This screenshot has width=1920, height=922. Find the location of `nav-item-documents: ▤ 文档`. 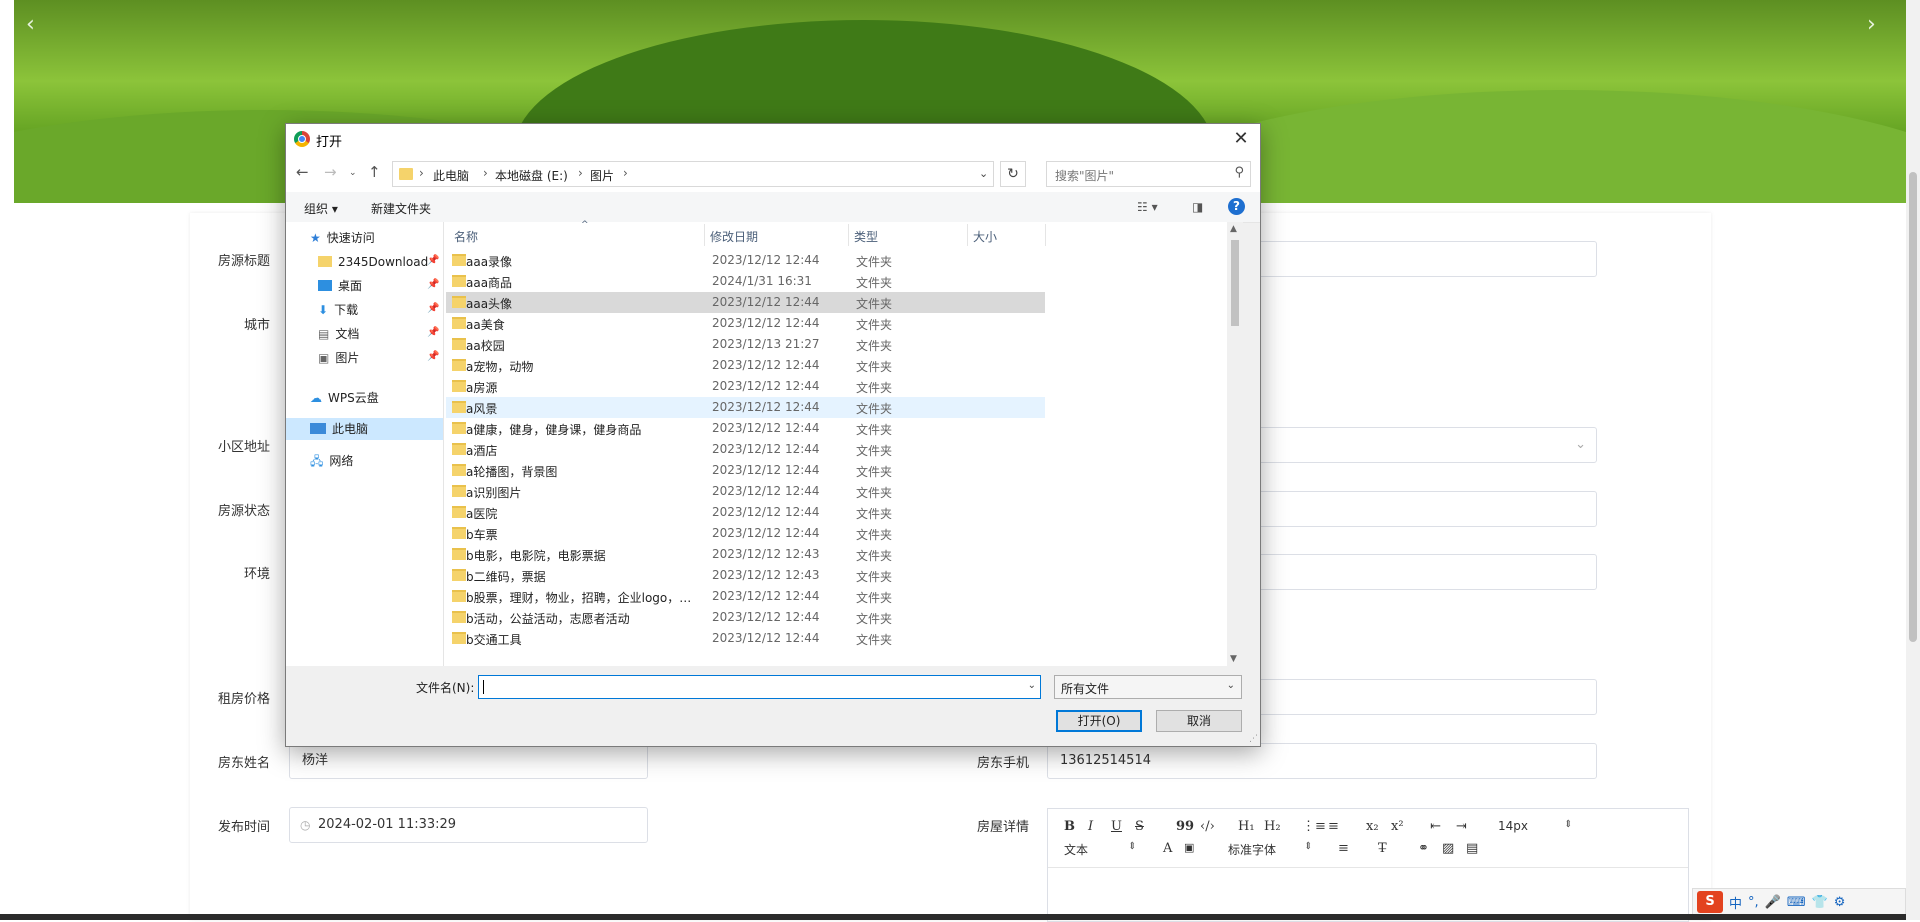

nav-item-documents: ▤ 文档 is located at coordinates (338, 334).